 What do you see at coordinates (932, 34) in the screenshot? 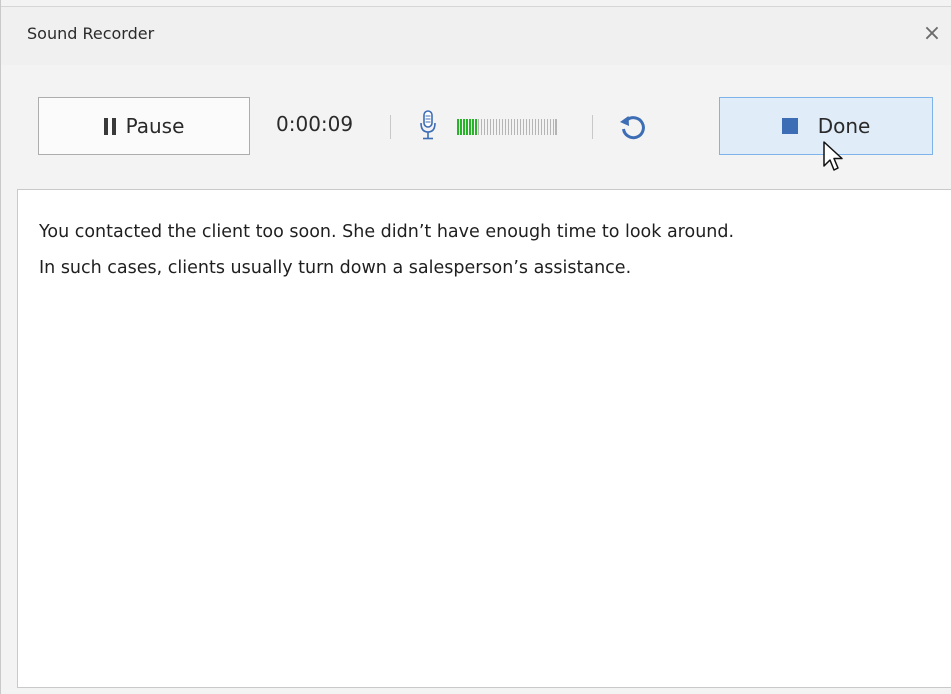
I see `close-button: ×` at bounding box center [932, 34].